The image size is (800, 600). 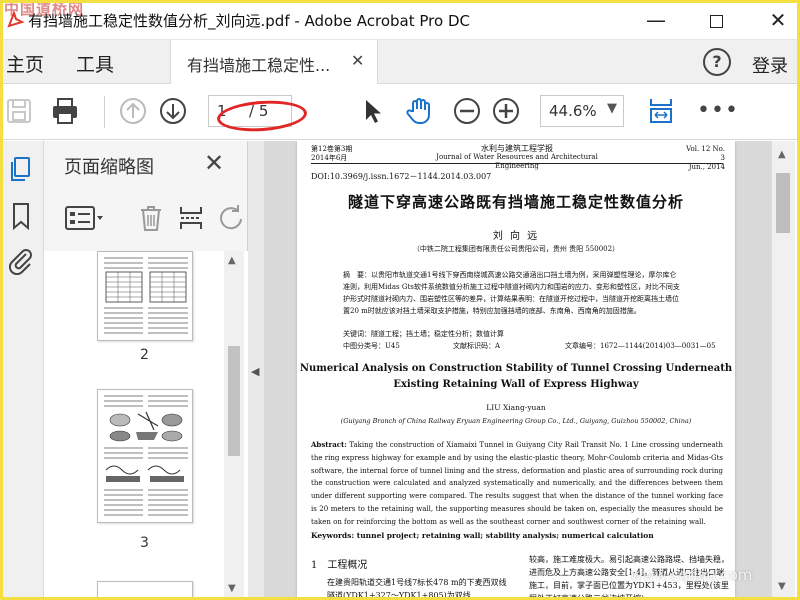 I want to click on insert-page-icon, so click(x=191, y=218).